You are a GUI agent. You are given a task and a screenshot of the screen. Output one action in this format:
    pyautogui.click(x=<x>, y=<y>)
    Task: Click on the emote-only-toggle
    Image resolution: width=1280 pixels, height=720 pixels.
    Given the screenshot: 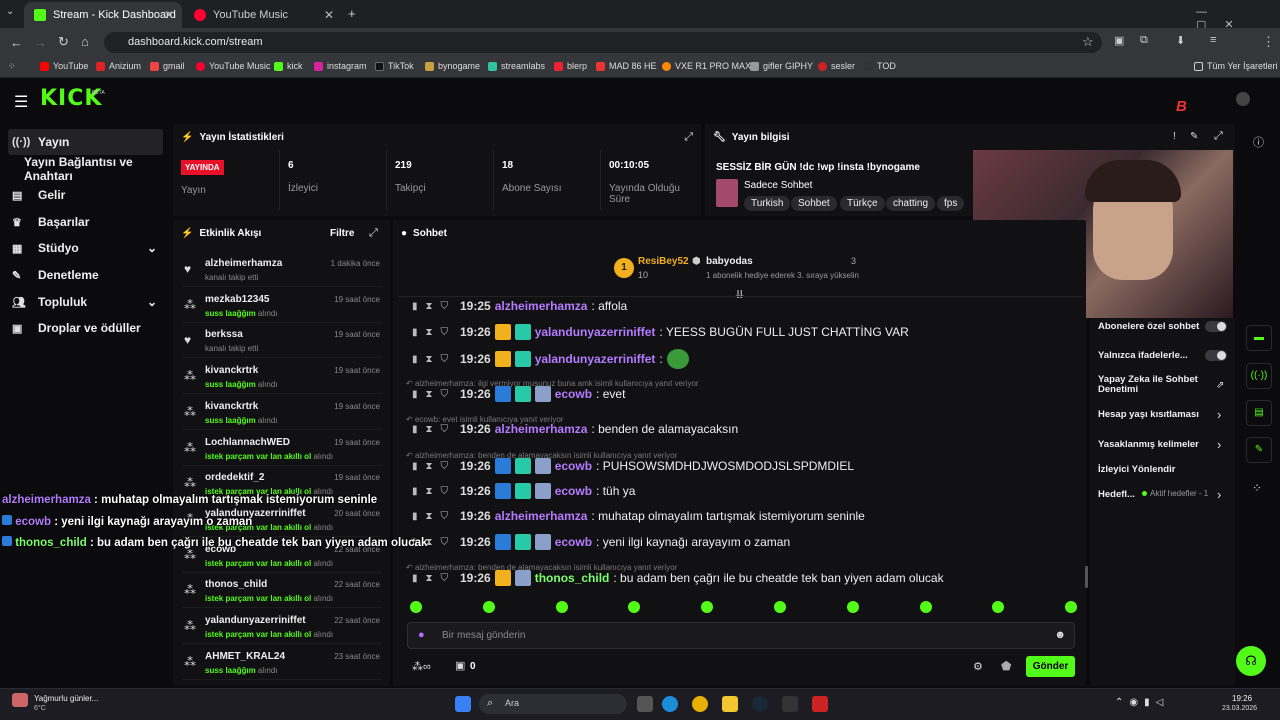 What is the action you would take?
    pyautogui.click(x=1216, y=355)
    